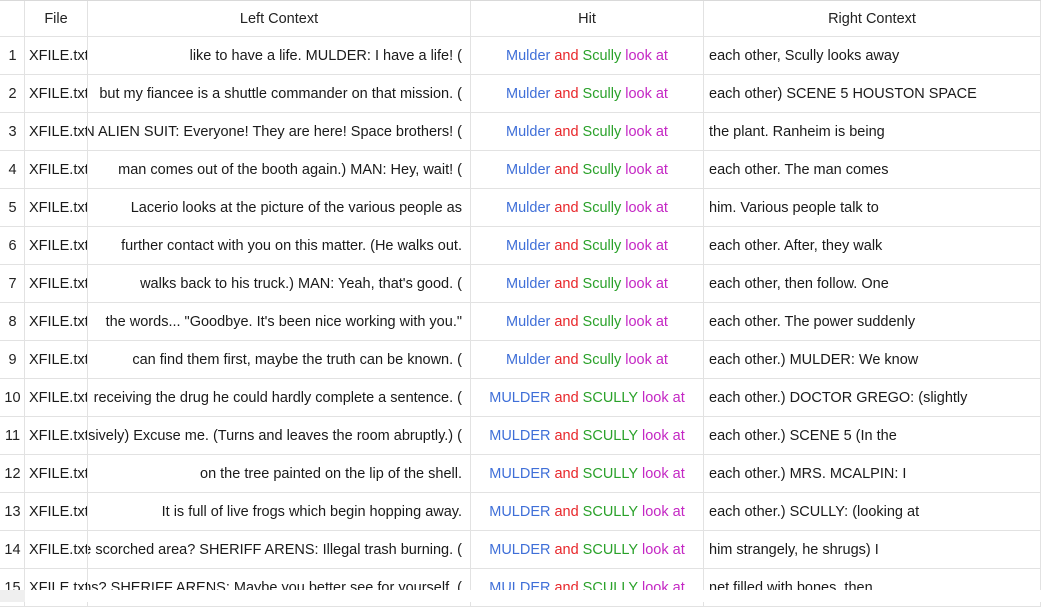 Image resolution: width=1041 pixels, height=607 pixels. Describe the element at coordinates (12, 321) in the screenshot. I see `row-number: 8` at that location.